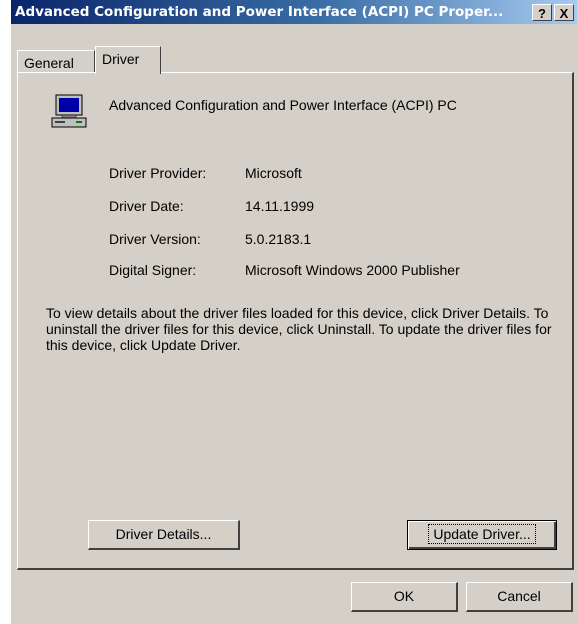 The width and height of the screenshot is (577, 624). I want to click on ok-button: OK, so click(404, 597).